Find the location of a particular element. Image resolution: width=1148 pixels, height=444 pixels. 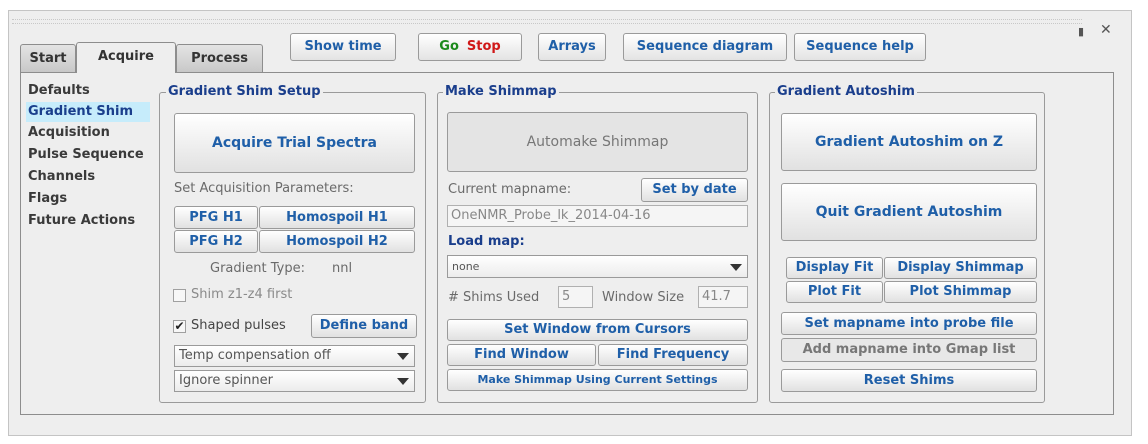

plot-fit-button: Plot Fit is located at coordinates (834, 292).